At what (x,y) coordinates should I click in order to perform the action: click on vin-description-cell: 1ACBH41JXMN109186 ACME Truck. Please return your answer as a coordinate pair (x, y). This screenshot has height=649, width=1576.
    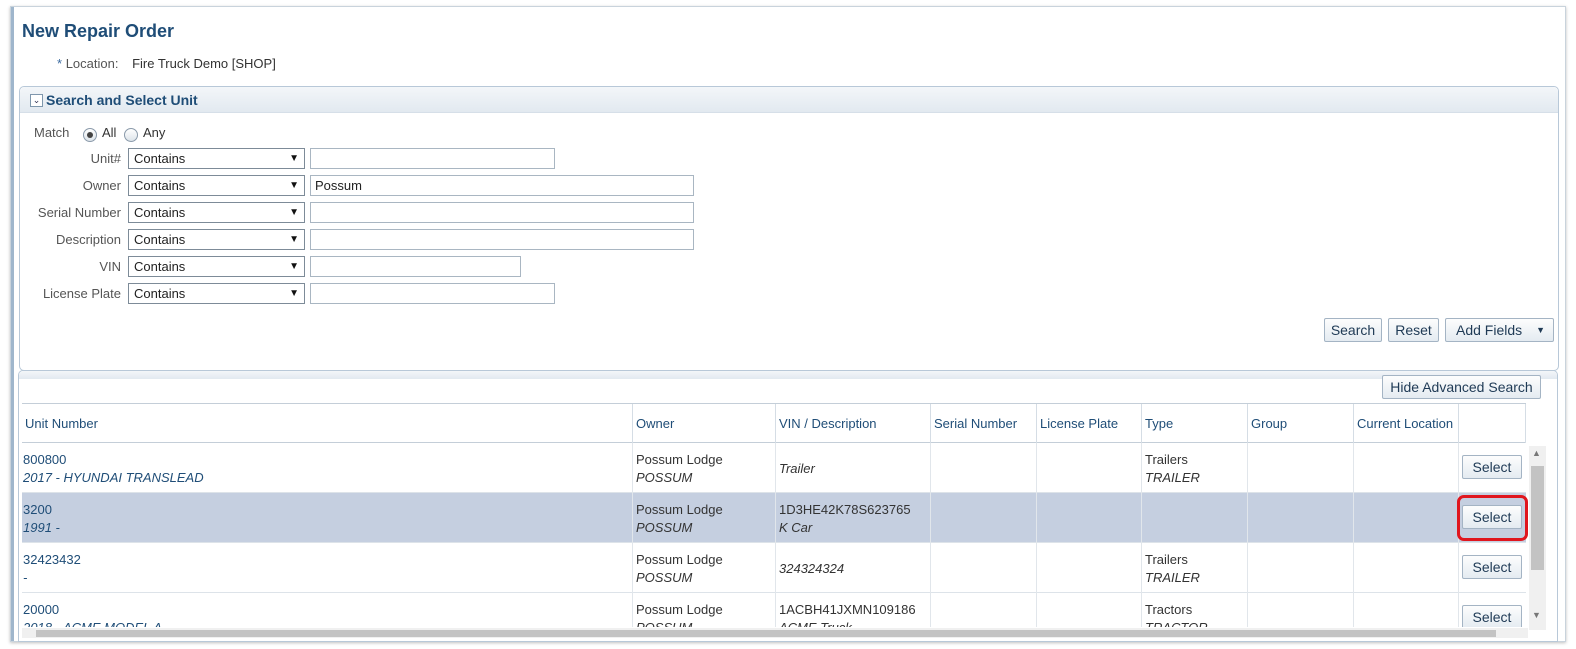
    Looking at the image, I should click on (853, 610).